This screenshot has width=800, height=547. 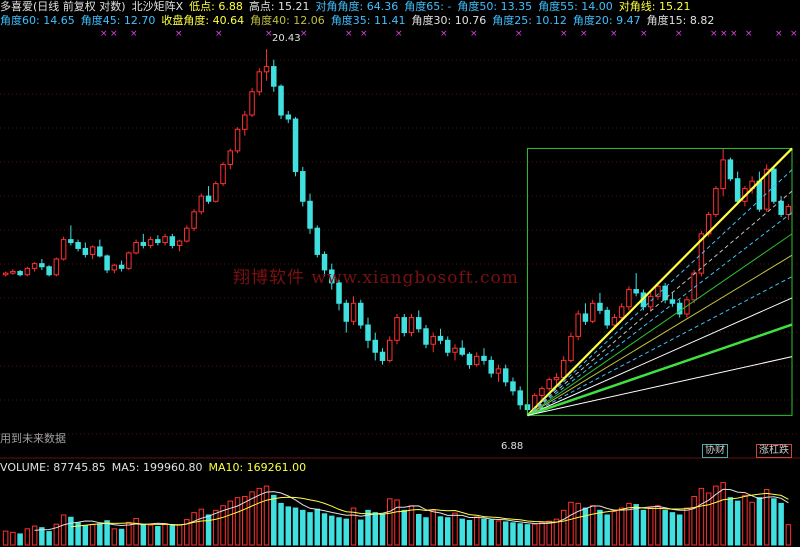 What do you see at coordinates (644, 34) in the screenshot?
I see `marker-16: ×` at bounding box center [644, 34].